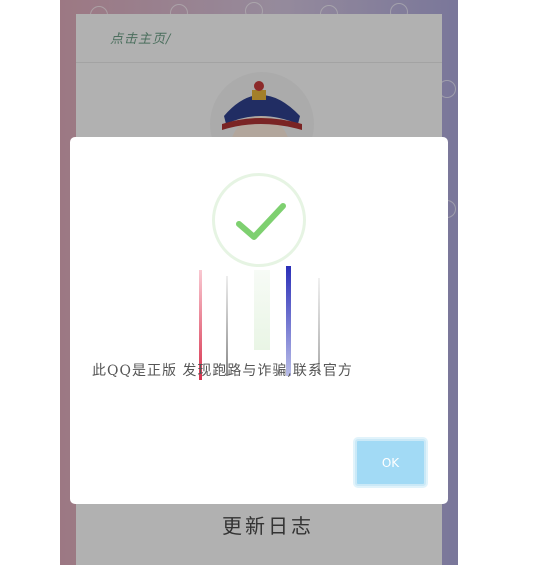 Image resolution: width=536 pixels, height=565 pixels. I want to click on changelog-title: 更新日志, so click(268, 526).